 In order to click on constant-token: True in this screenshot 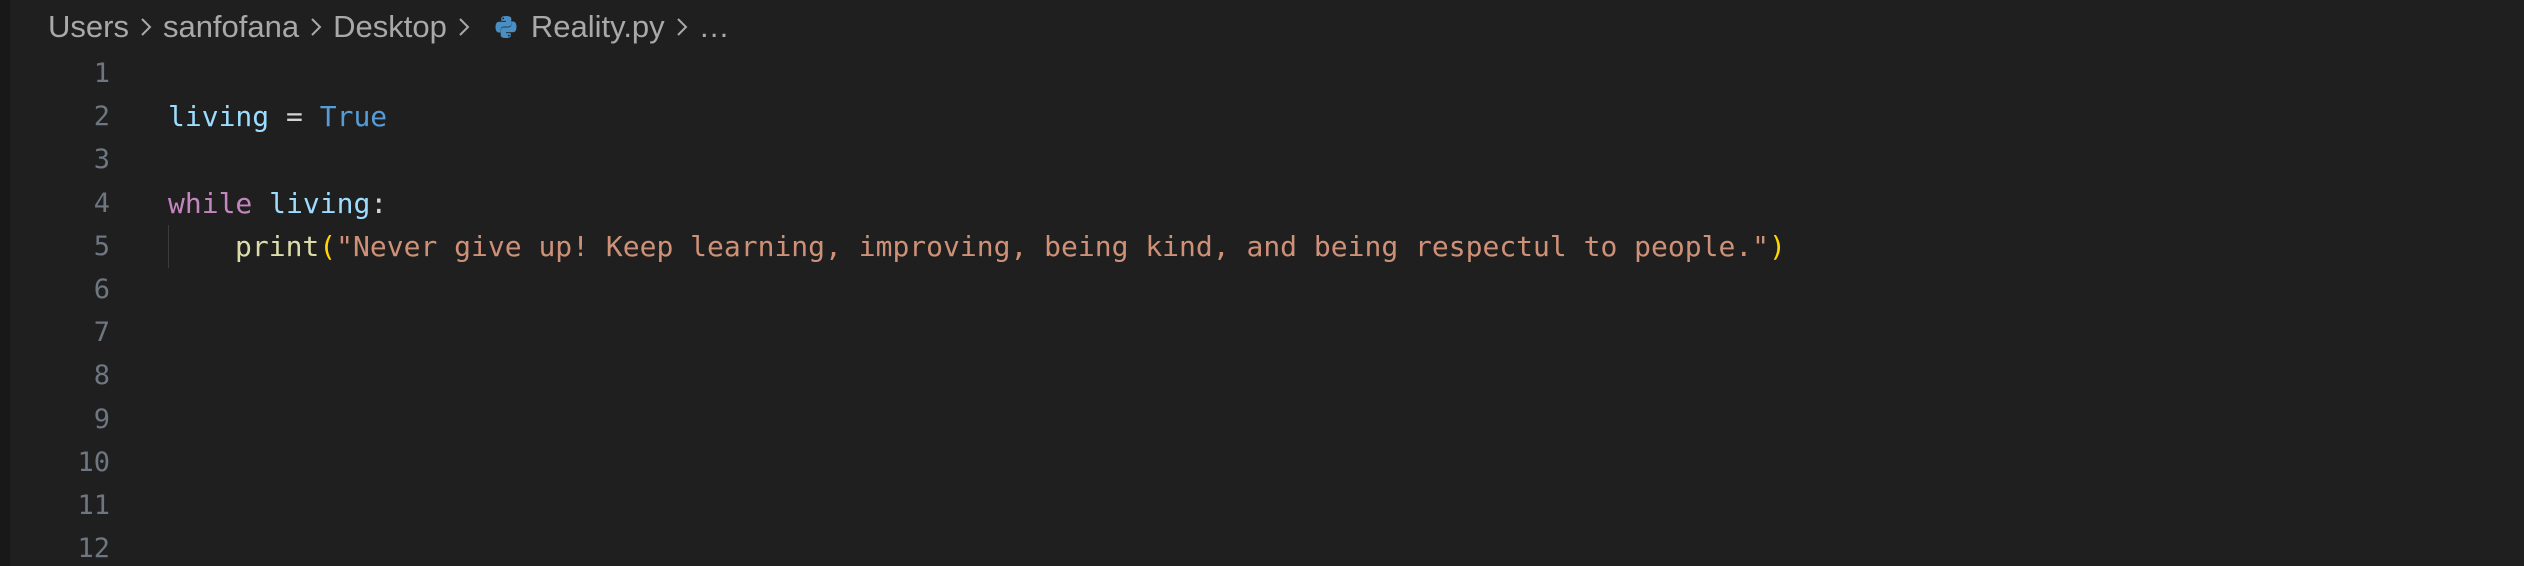, I will do `click(353, 117)`.